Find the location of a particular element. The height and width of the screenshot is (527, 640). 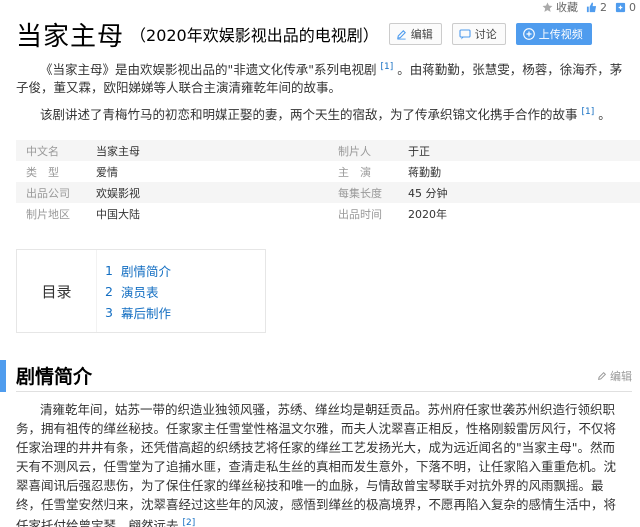

like-button: 2 is located at coordinates (596, 7).